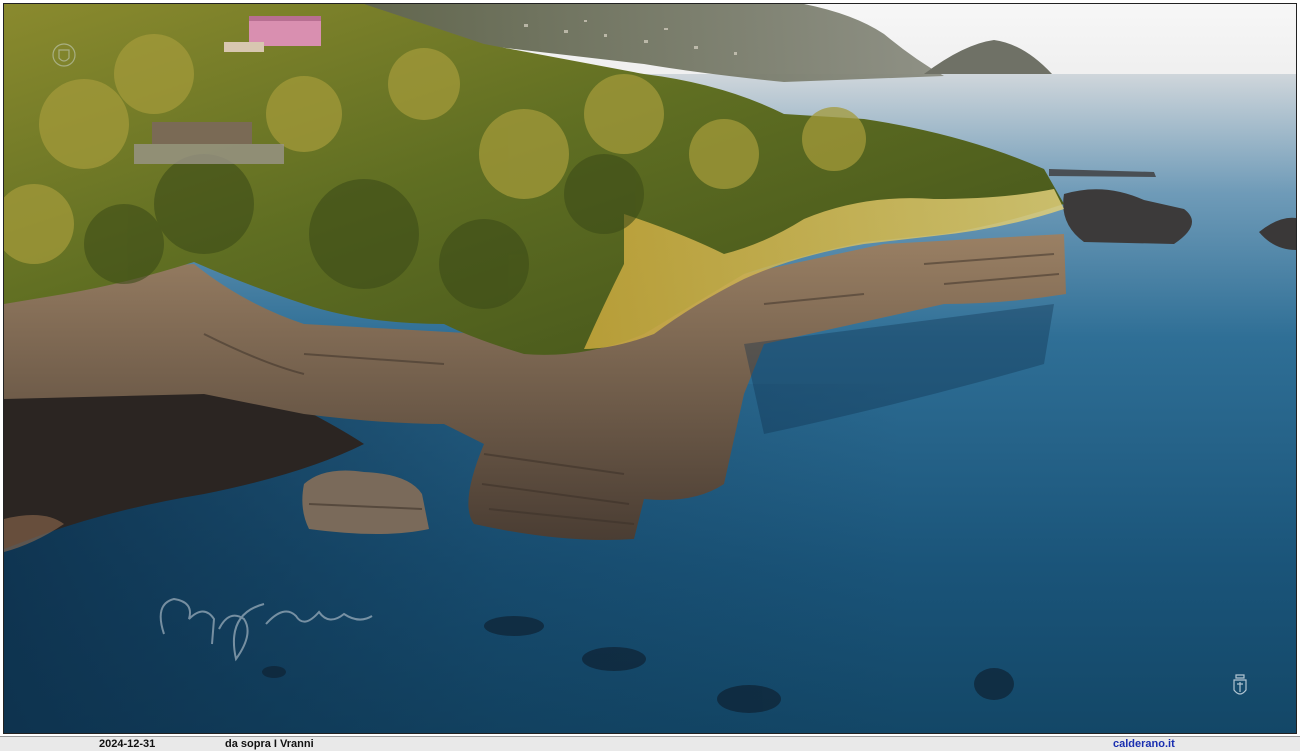 The height and width of the screenshot is (751, 1300). I want to click on caption-title: da sopra I Vranni, so click(269, 744).